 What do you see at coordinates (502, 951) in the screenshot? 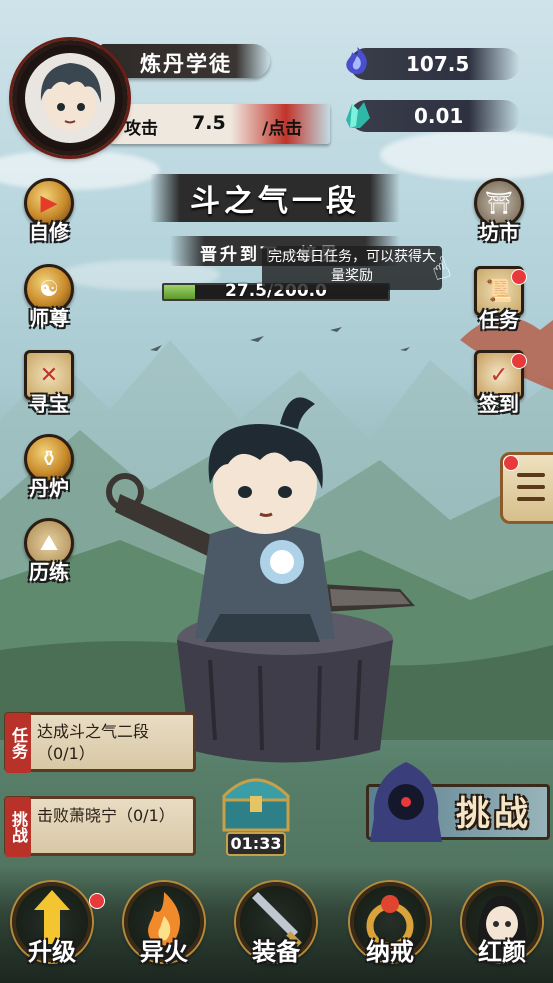
I see `nav-label: 红颜` at bounding box center [502, 951].